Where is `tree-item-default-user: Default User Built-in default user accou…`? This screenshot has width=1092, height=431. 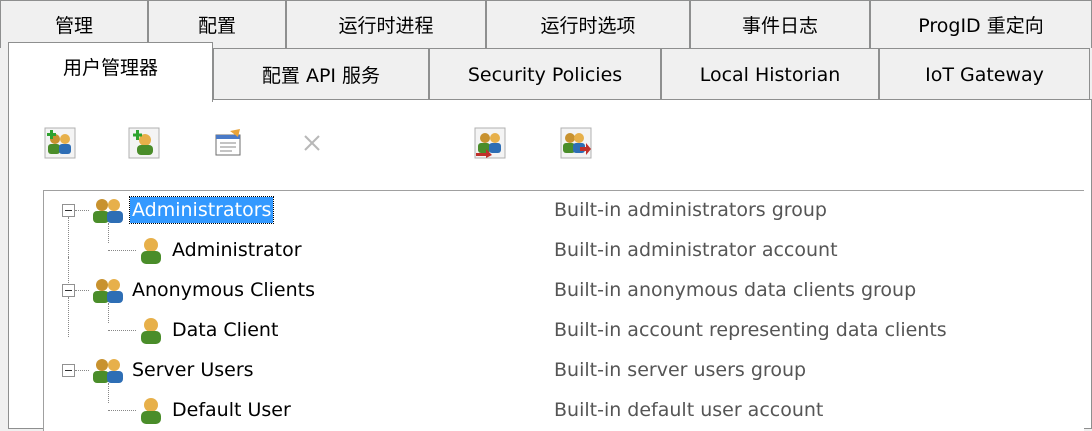 tree-item-default-user: Default User Built-in default user accou… is located at coordinates (564, 411).